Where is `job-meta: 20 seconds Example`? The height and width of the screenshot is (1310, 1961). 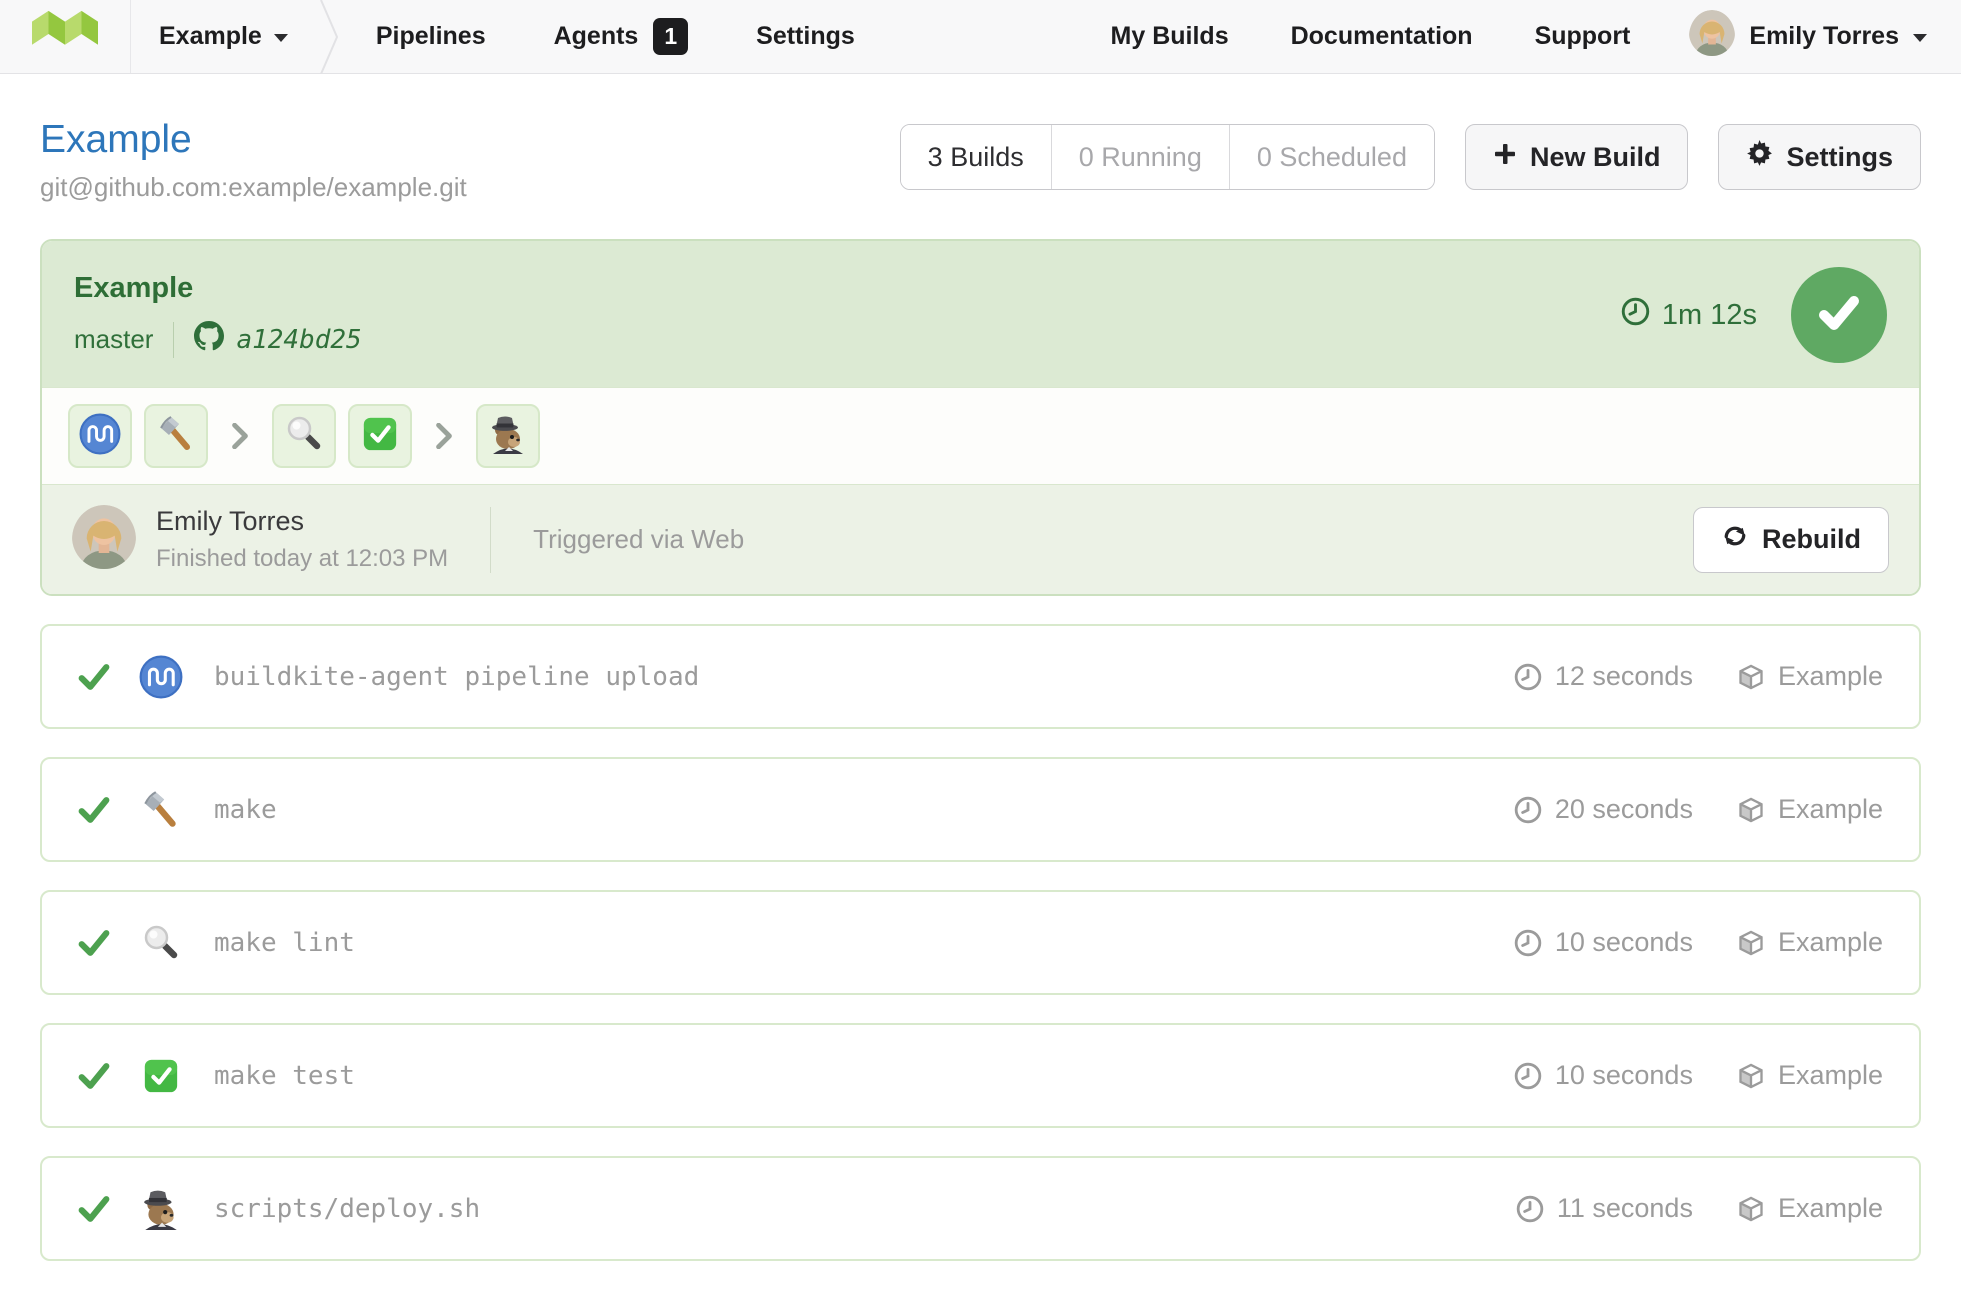 job-meta: 20 seconds Example is located at coordinates (1698, 809).